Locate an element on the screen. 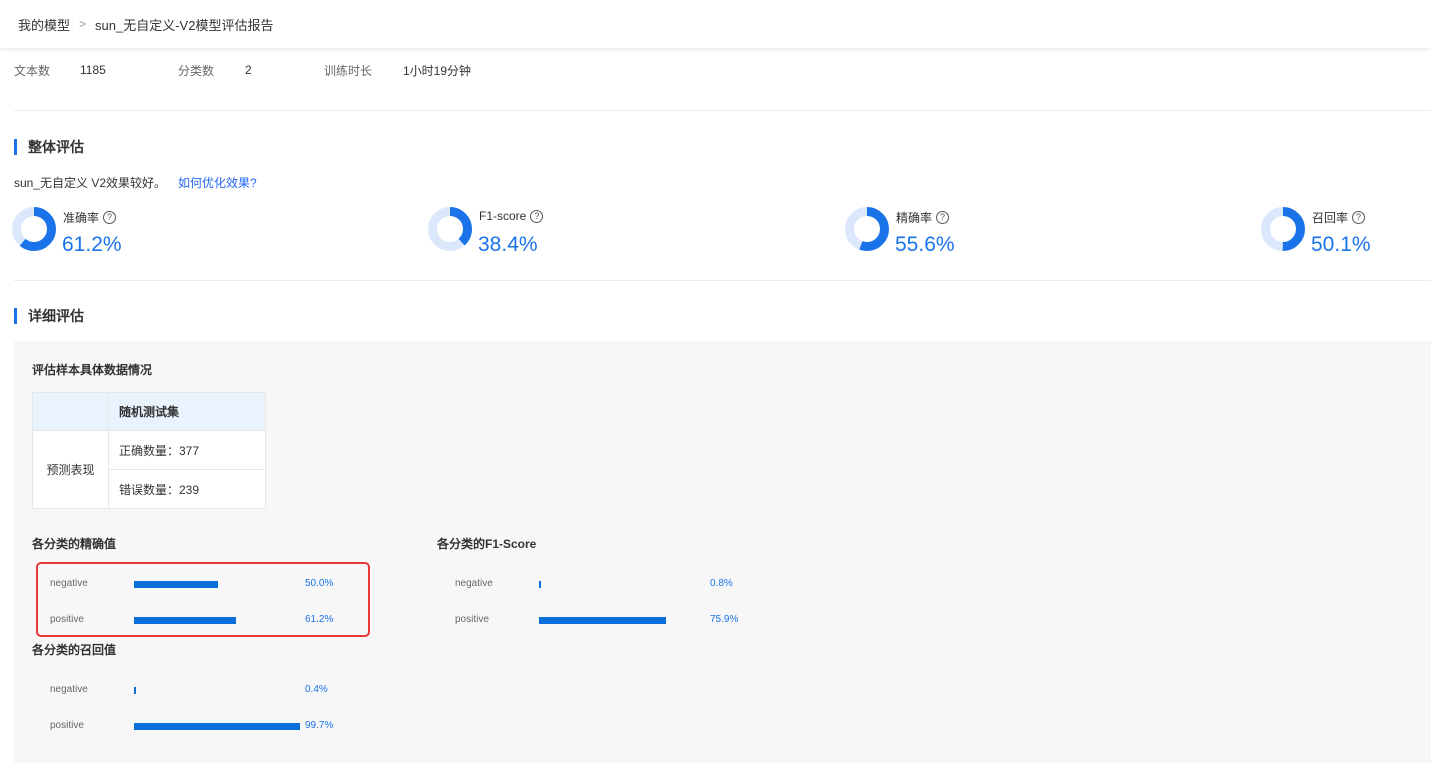 This screenshot has width=1431, height=763. bar-value-label: 0.4% is located at coordinates (316, 689).